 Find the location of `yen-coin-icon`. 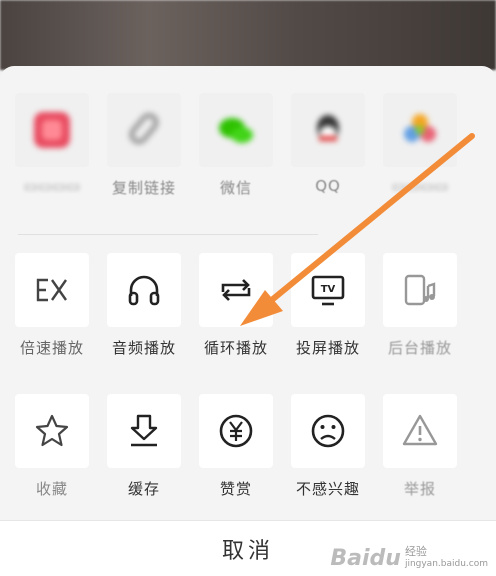

yen-coin-icon is located at coordinates (236, 431).